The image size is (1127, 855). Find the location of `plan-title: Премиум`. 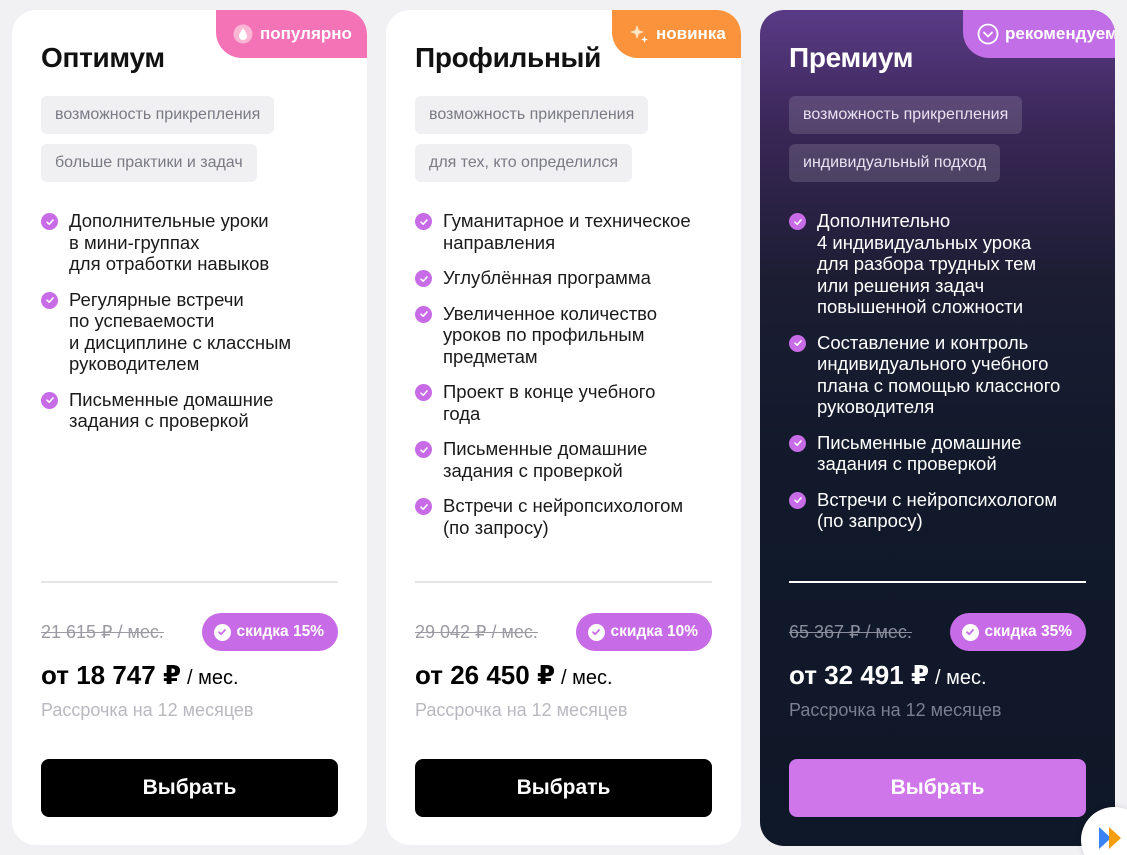

plan-title: Премиум is located at coordinates (851, 57).